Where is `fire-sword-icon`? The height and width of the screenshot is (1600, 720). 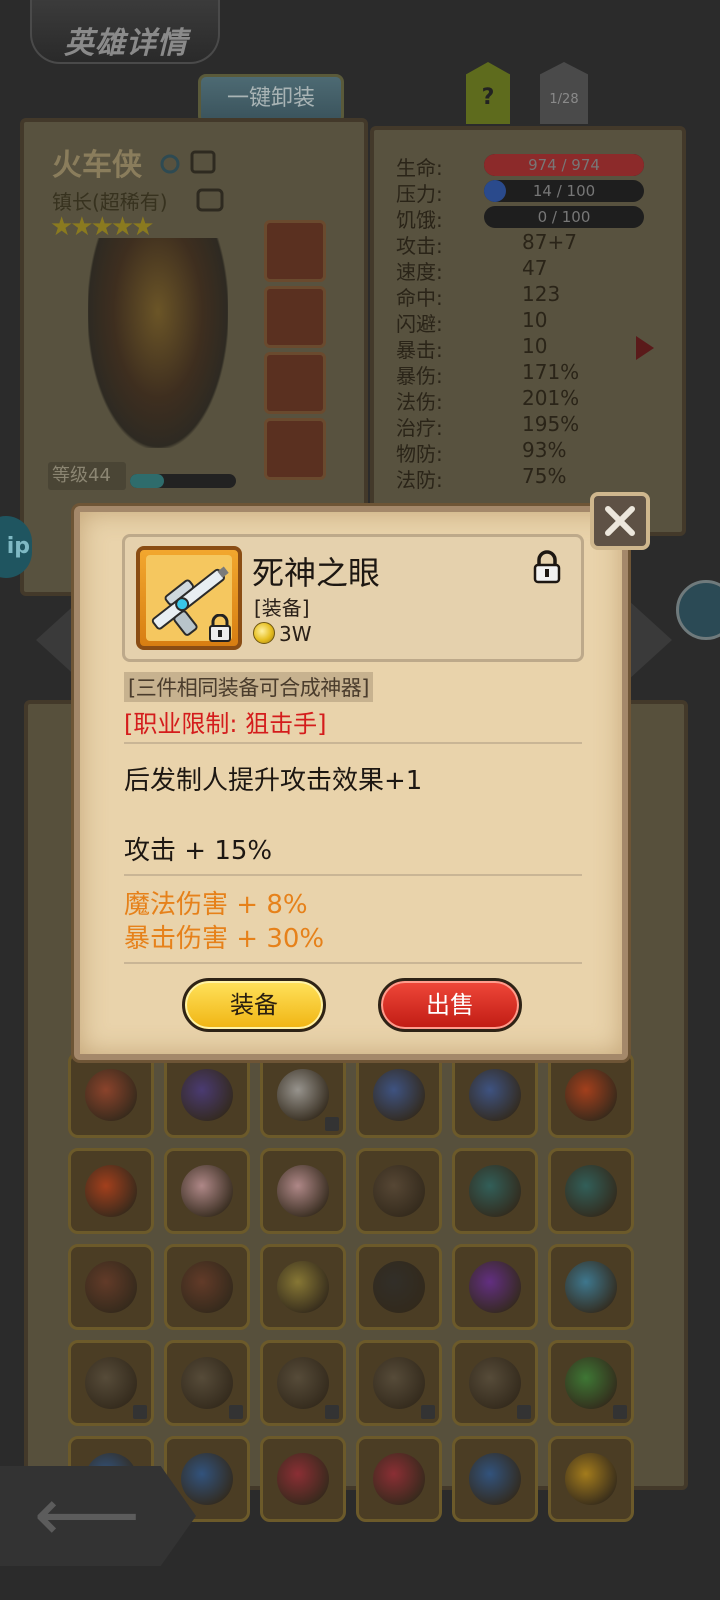
fire-sword-icon is located at coordinates (111, 1191).